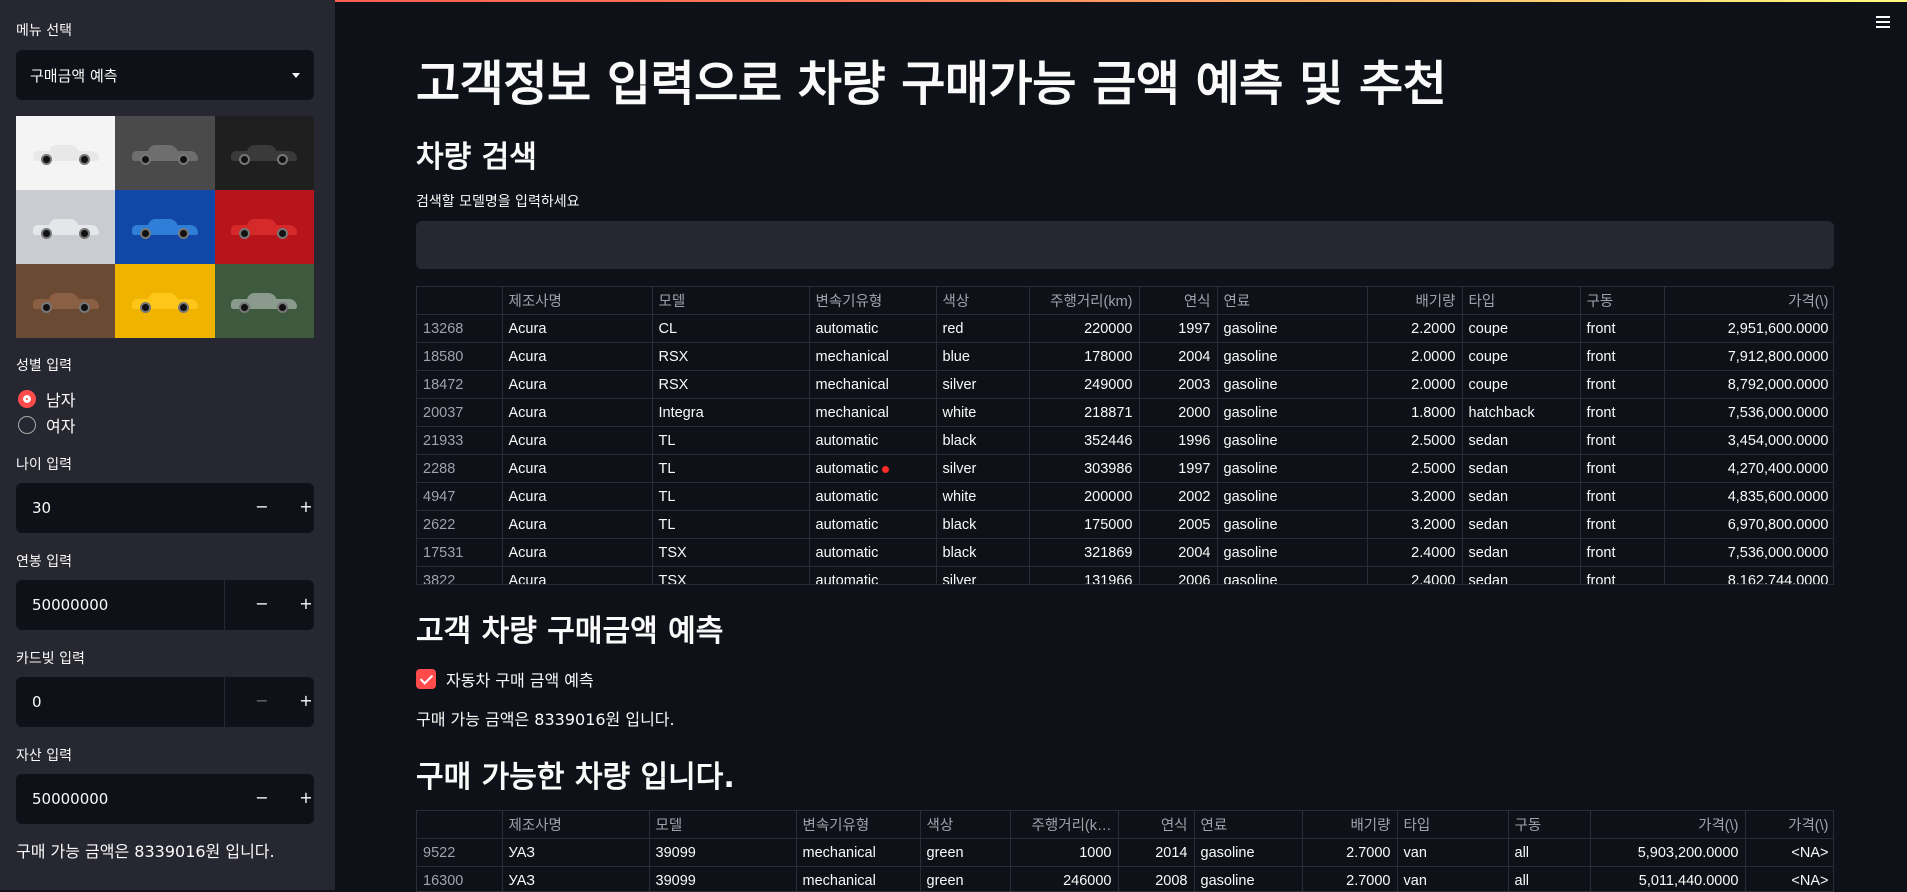  I want to click on table-cell: УАЗ, so click(575, 853).